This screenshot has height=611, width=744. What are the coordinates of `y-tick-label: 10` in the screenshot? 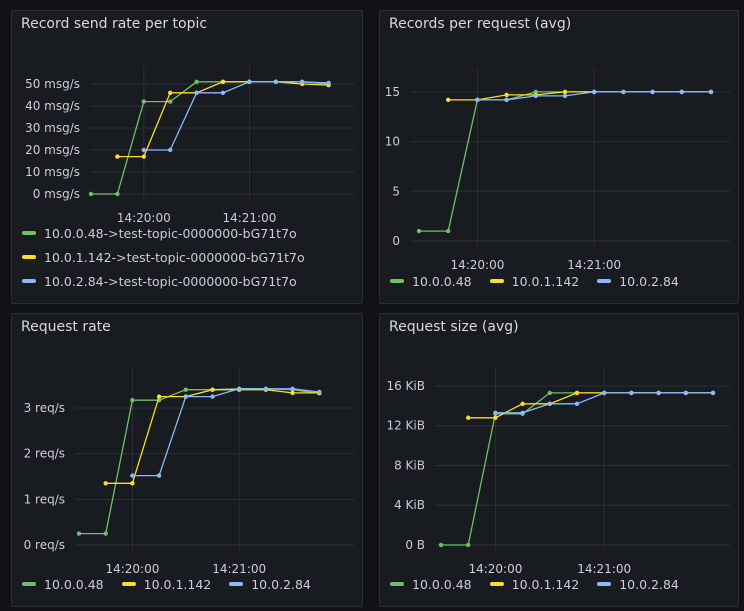 It's located at (392, 142).